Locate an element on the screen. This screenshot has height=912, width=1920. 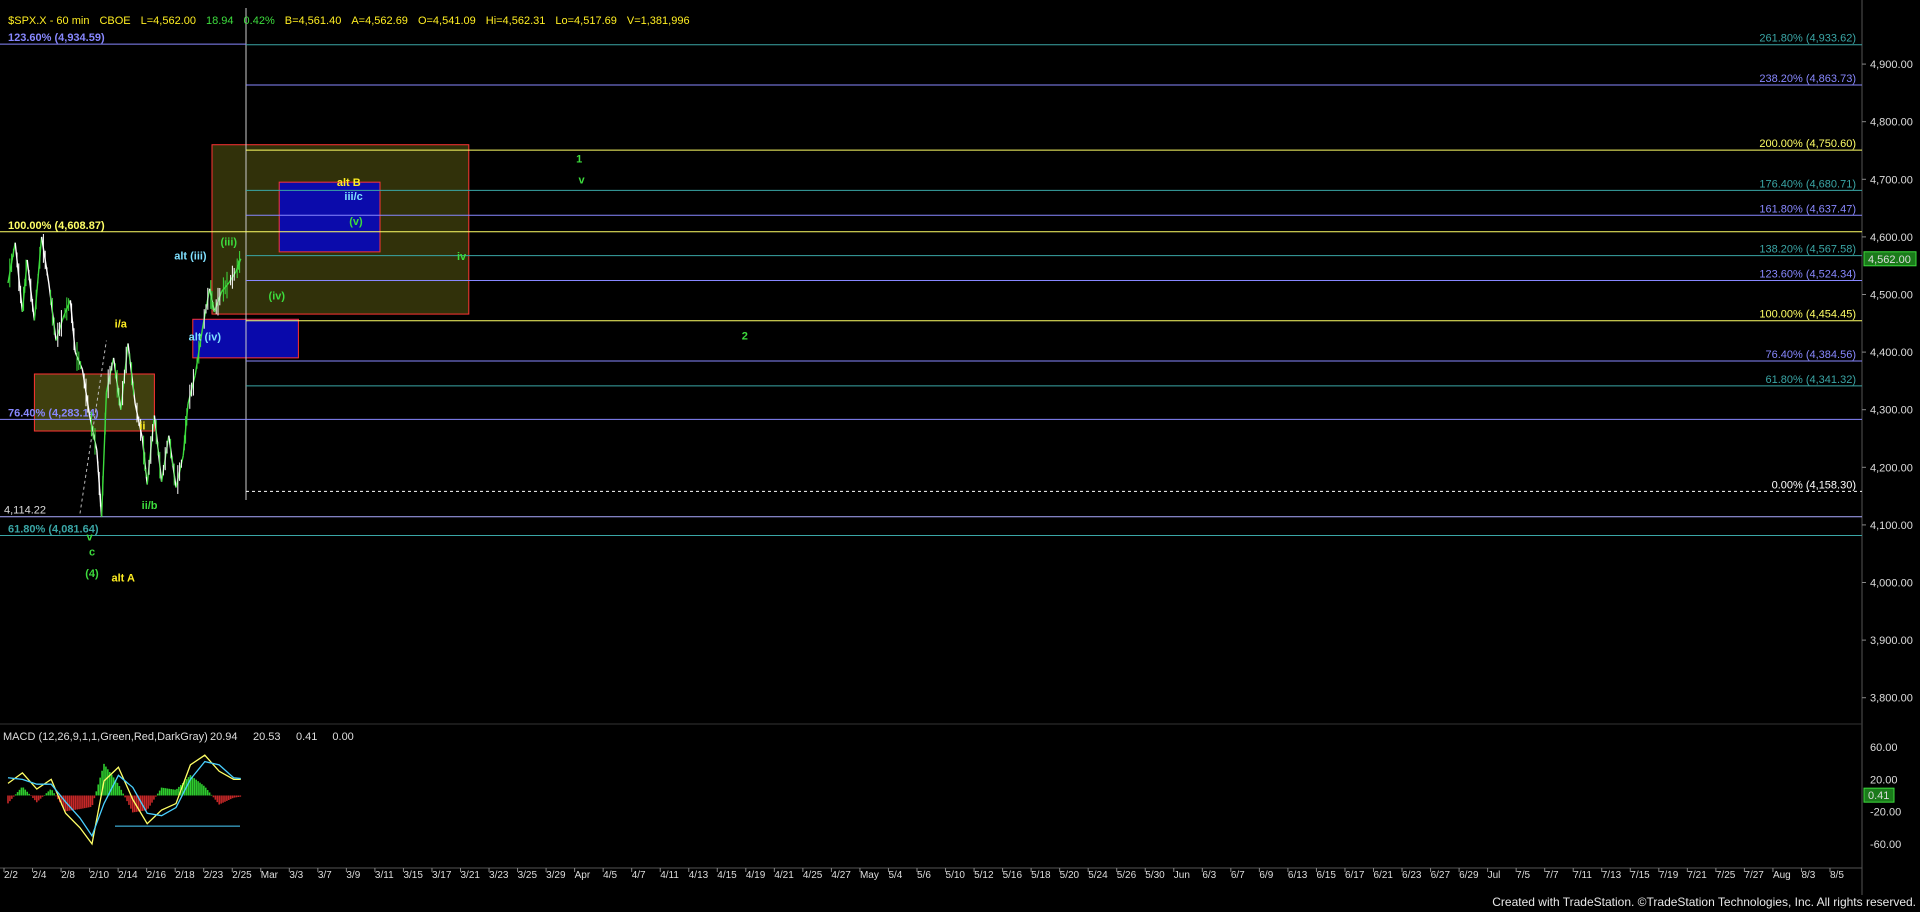
date-tick-label-62: Aug is located at coordinates (1782, 875).